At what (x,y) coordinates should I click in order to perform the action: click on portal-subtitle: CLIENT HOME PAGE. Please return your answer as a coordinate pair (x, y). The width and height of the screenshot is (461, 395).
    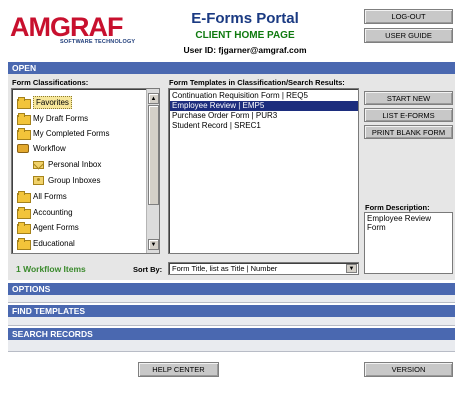
    Looking at the image, I should click on (245, 35).